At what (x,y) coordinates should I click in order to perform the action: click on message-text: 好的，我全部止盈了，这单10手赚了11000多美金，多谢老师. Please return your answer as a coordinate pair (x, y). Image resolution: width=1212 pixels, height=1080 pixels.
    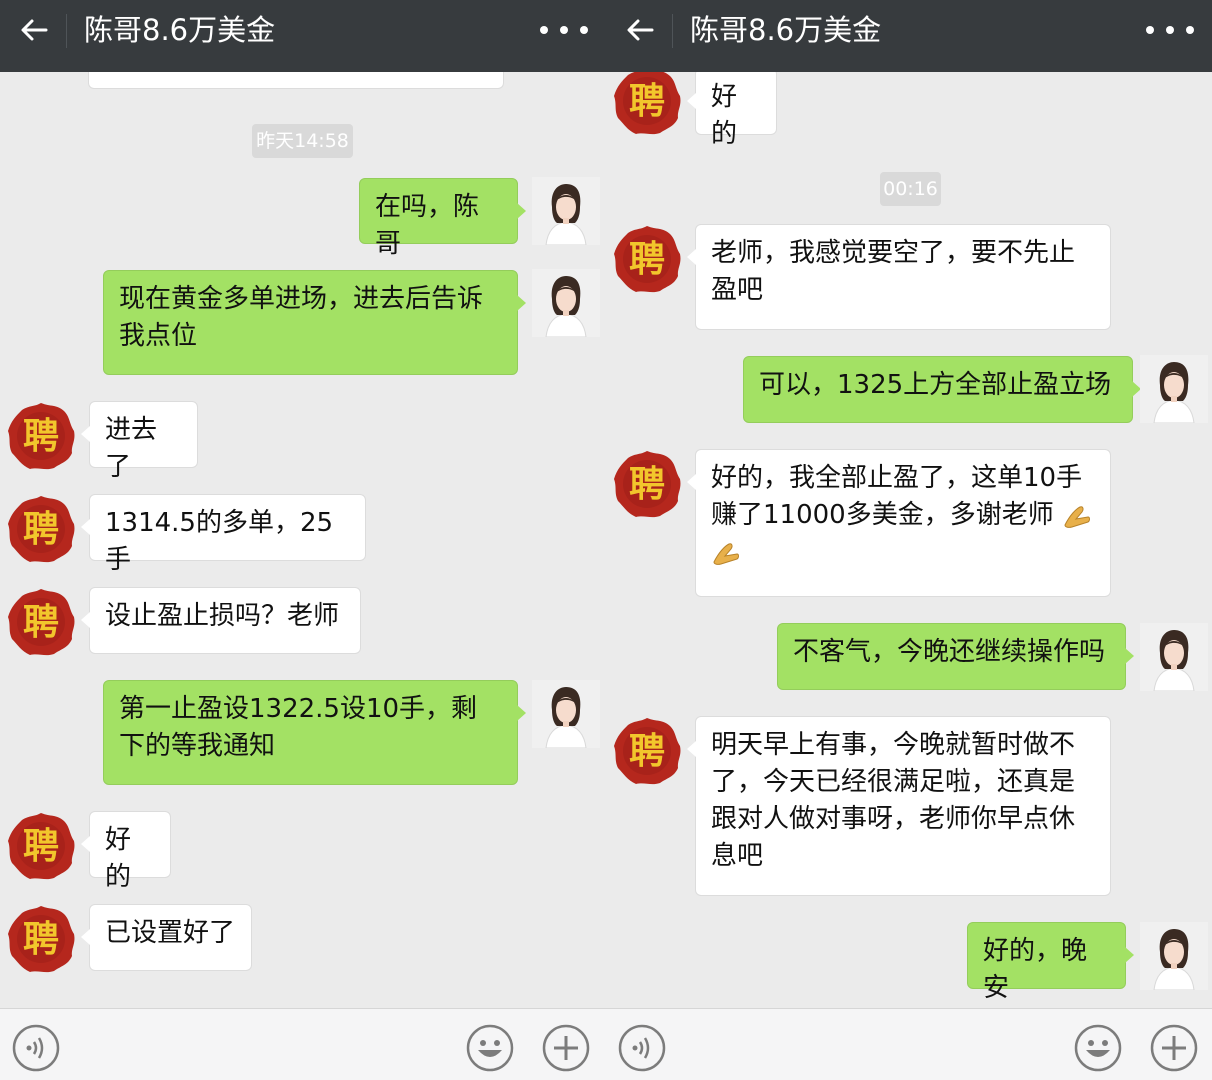
    Looking at the image, I should click on (897, 496).